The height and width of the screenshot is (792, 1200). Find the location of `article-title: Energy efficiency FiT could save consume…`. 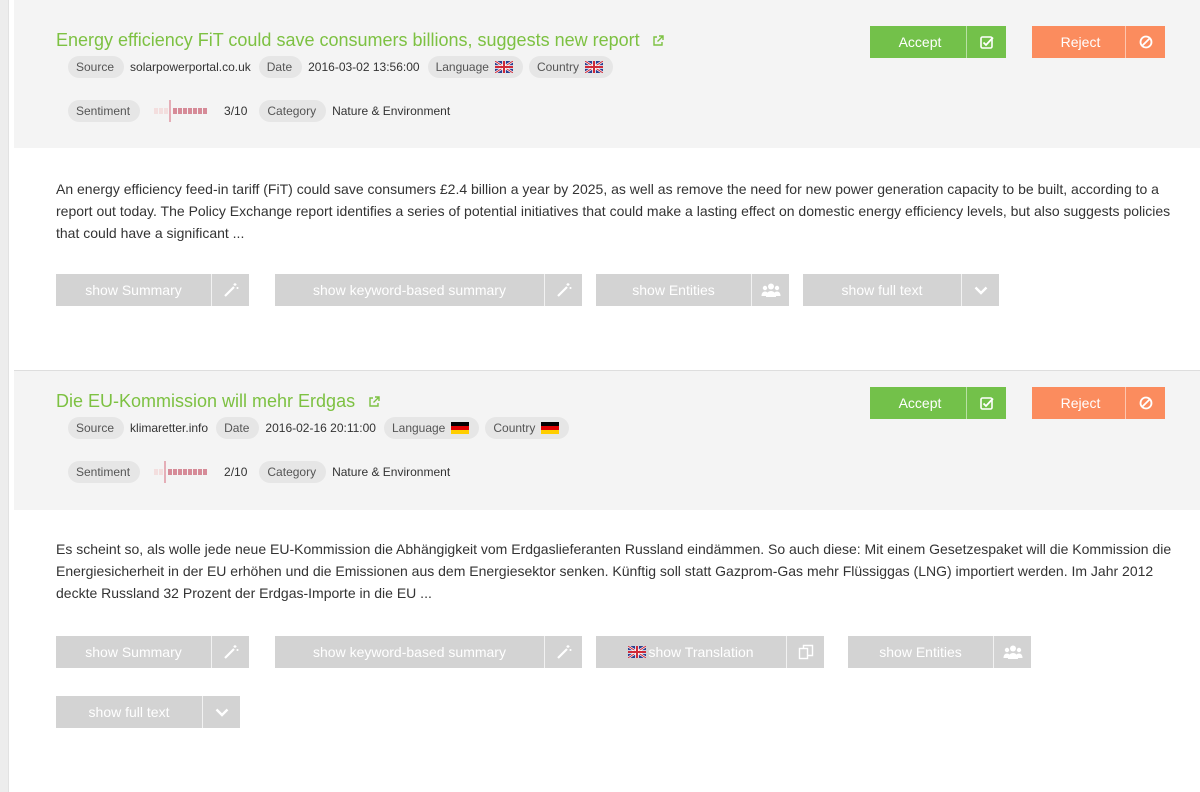

article-title: Energy efficiency FiT could save consume… is located at coordinates (348, 40).